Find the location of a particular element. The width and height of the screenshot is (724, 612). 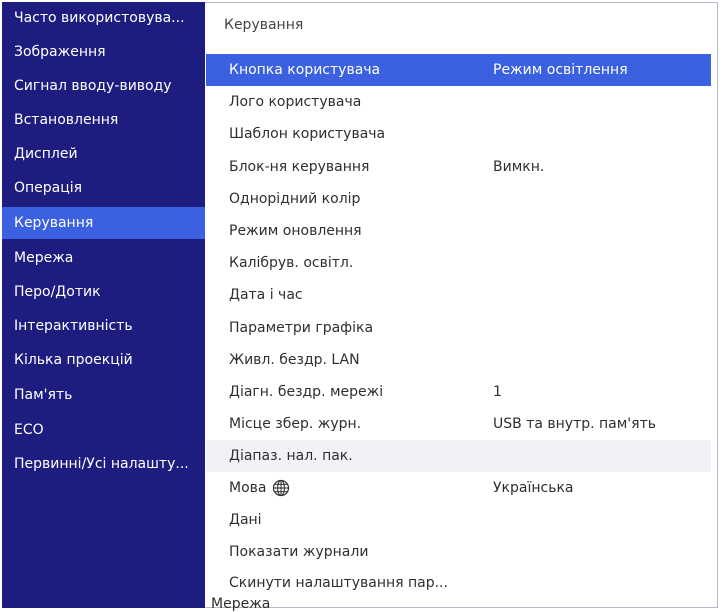

setting-row-user-logo: Лого користувача is located at coordinates (458, 102).